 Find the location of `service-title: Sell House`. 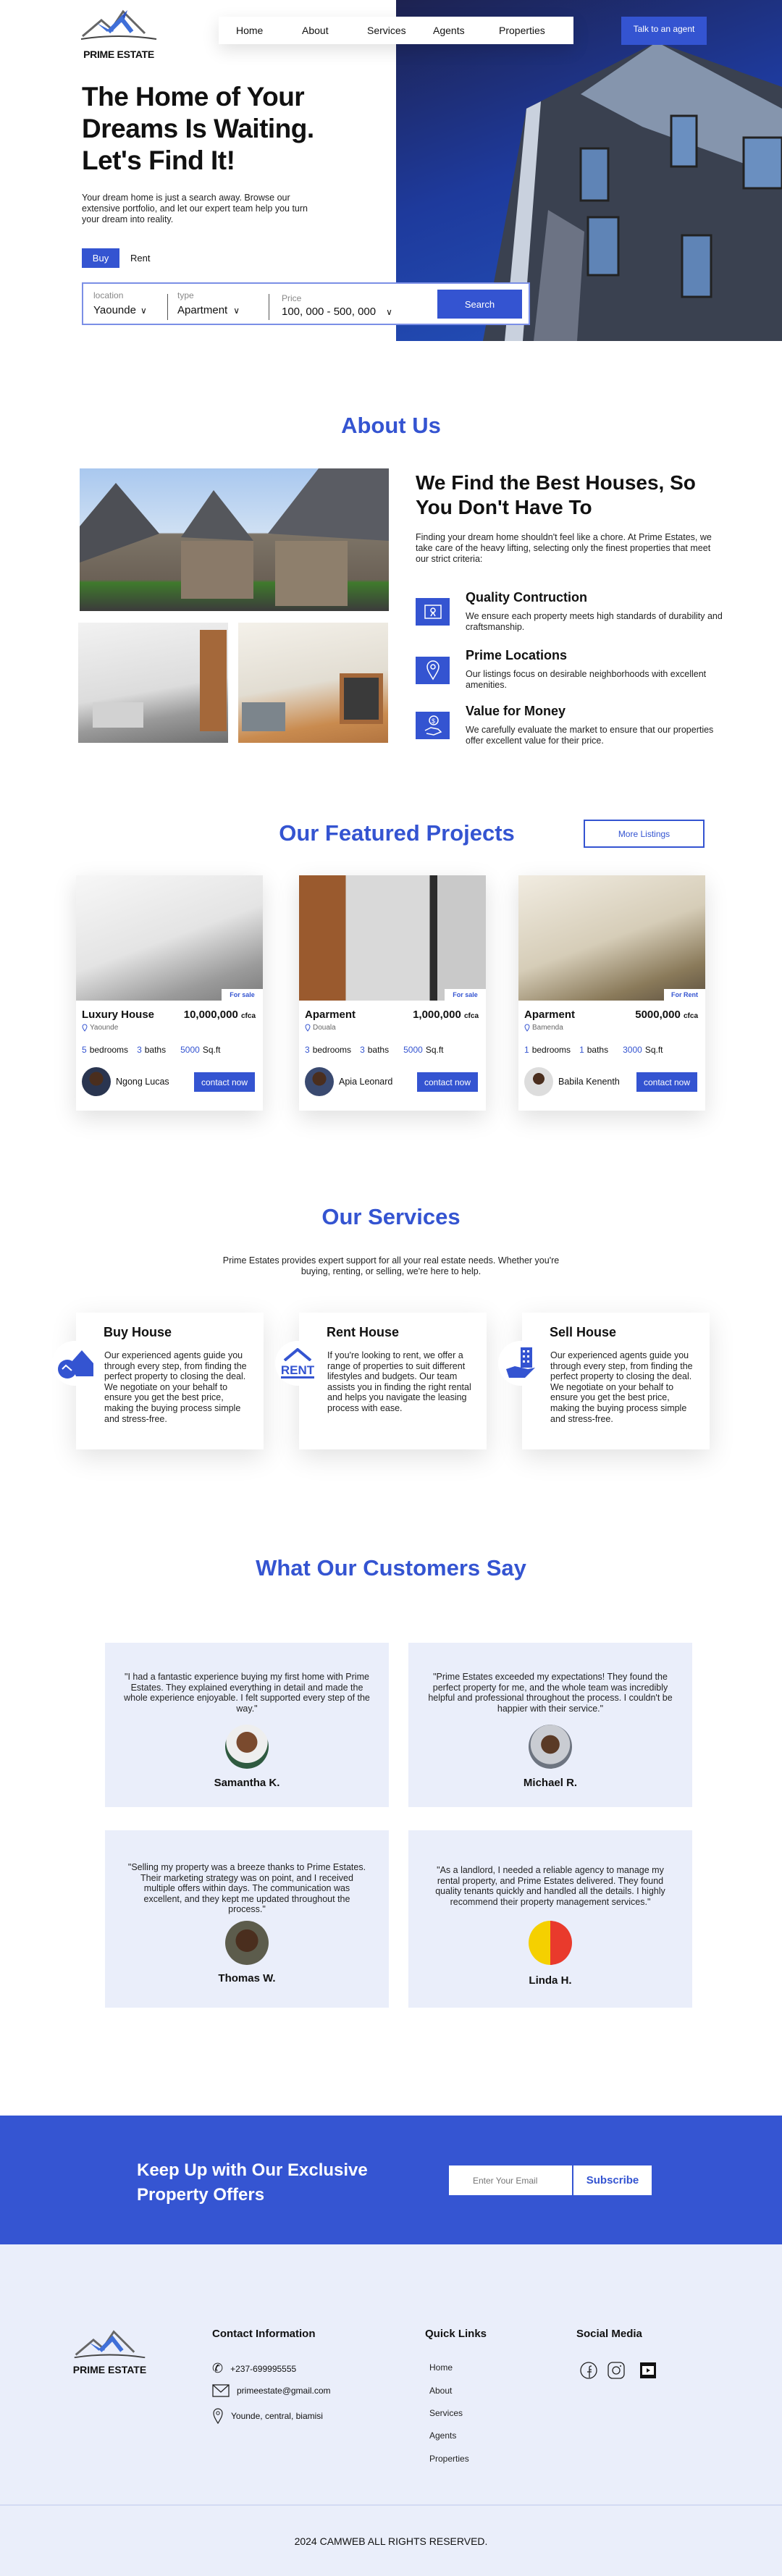

service-title: Sell House is located at coordinates (583, 1332).